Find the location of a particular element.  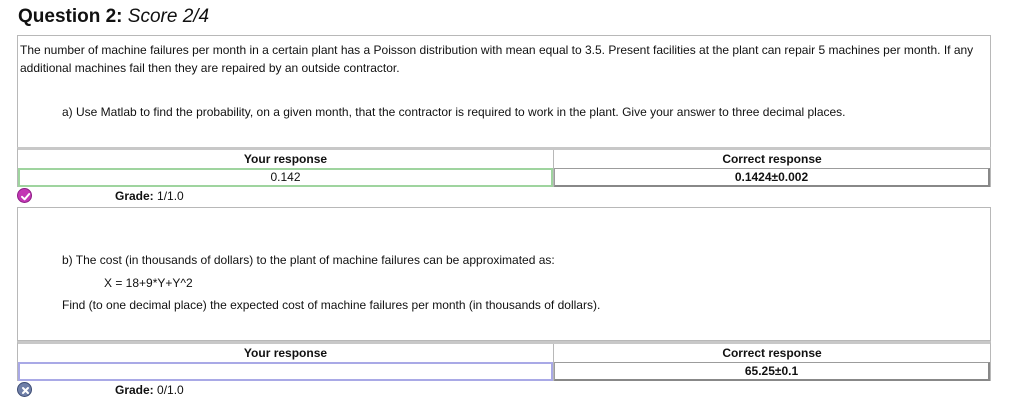

question-title: Question 2: Score 2/4 is located at coordinates (113, 17).